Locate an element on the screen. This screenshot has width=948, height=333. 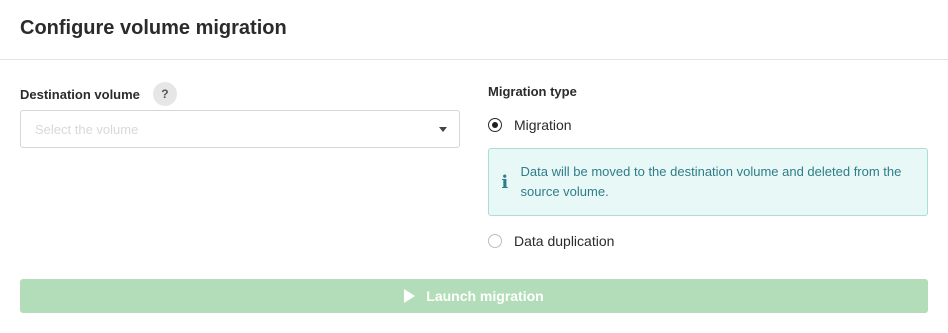
migration-type-label: Migration type is located at coordinates (532, 91).